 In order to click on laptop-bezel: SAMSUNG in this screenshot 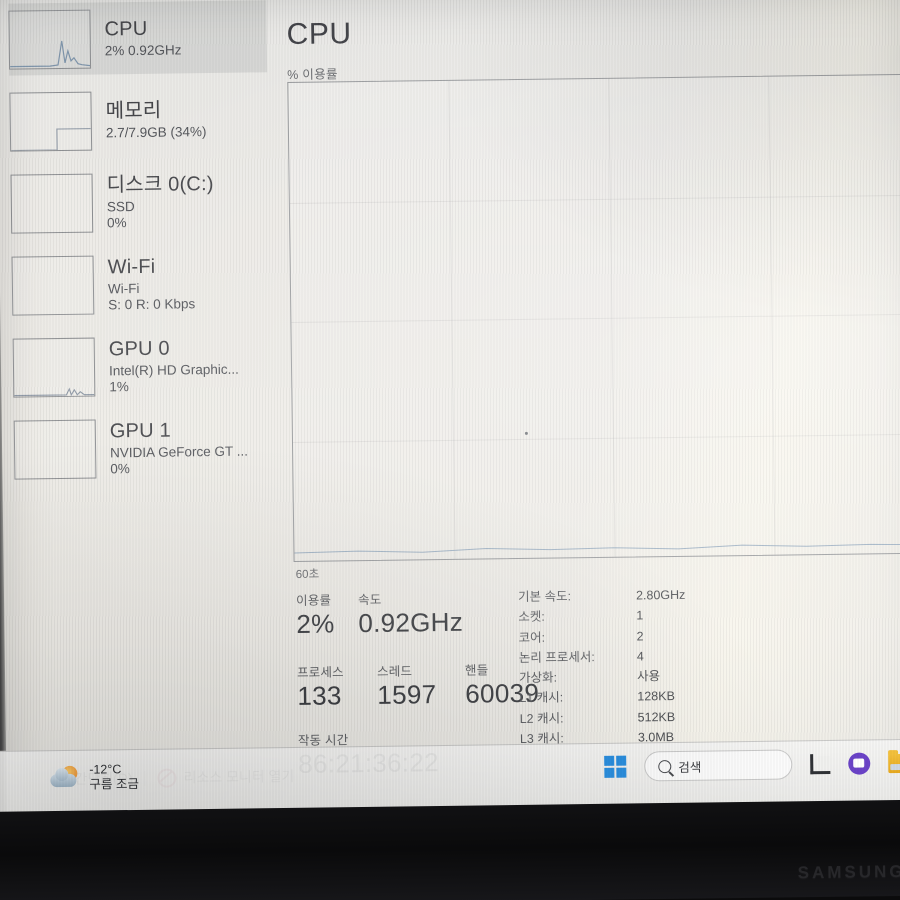, I will do `click(450, 849)`.